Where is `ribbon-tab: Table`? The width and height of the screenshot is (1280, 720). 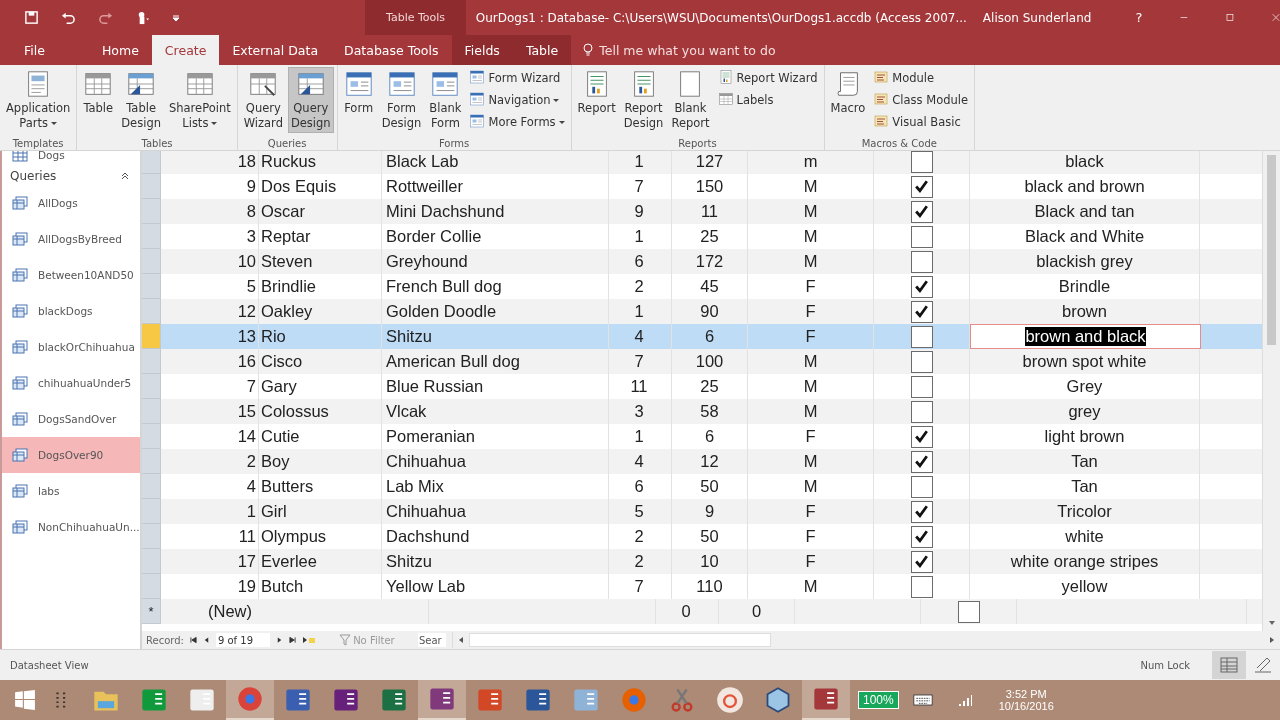
ribbon-tab: Table is located at coordinates (542, 50).